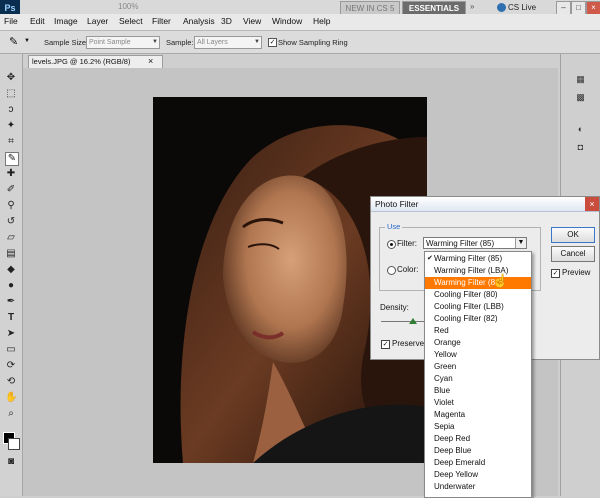  What do you see at coordinates (385, 344) in the screenshot?
I see `preserve-luminosity-checkbox: ✓` at bounding box center [385, 344].